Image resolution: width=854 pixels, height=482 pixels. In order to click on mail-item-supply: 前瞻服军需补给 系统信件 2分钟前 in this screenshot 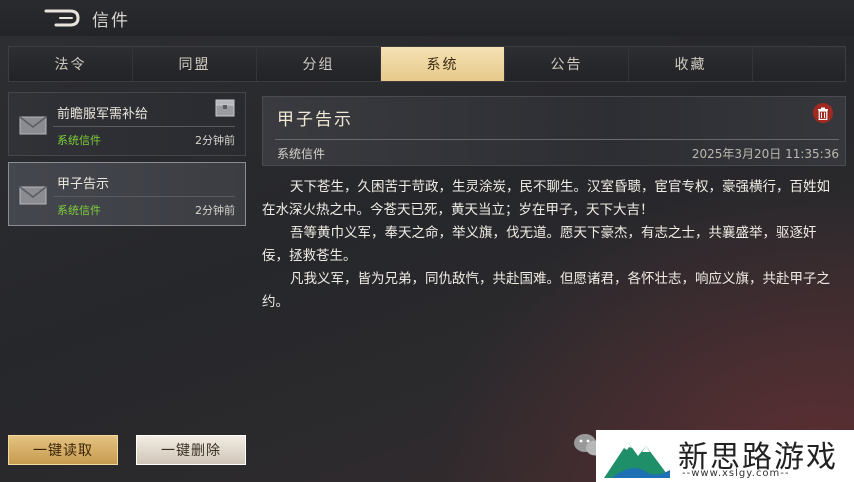, I will do `click(127, 124)`.